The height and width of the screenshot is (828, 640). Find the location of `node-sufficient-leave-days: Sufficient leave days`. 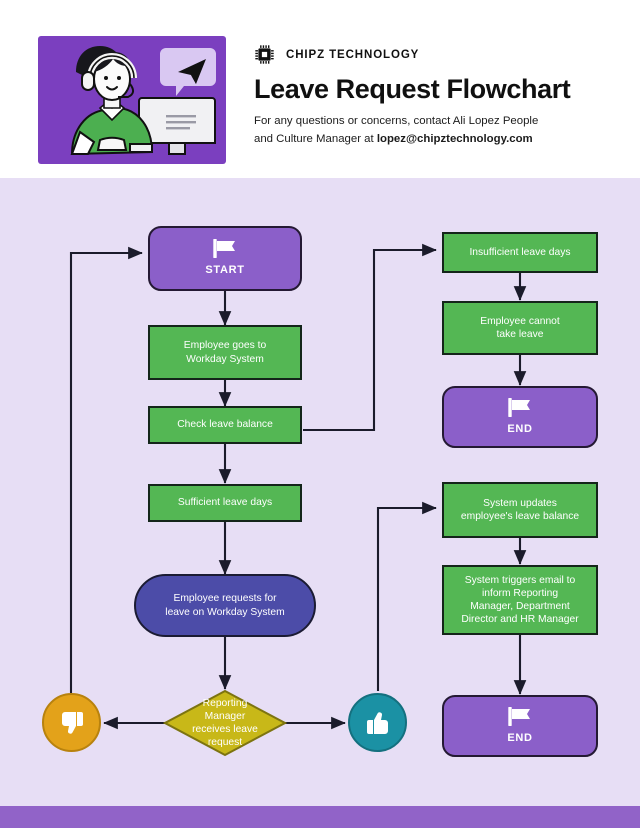

node-sufficient-leave-days: Sufficient leave days is located at coordinates (225, 503).